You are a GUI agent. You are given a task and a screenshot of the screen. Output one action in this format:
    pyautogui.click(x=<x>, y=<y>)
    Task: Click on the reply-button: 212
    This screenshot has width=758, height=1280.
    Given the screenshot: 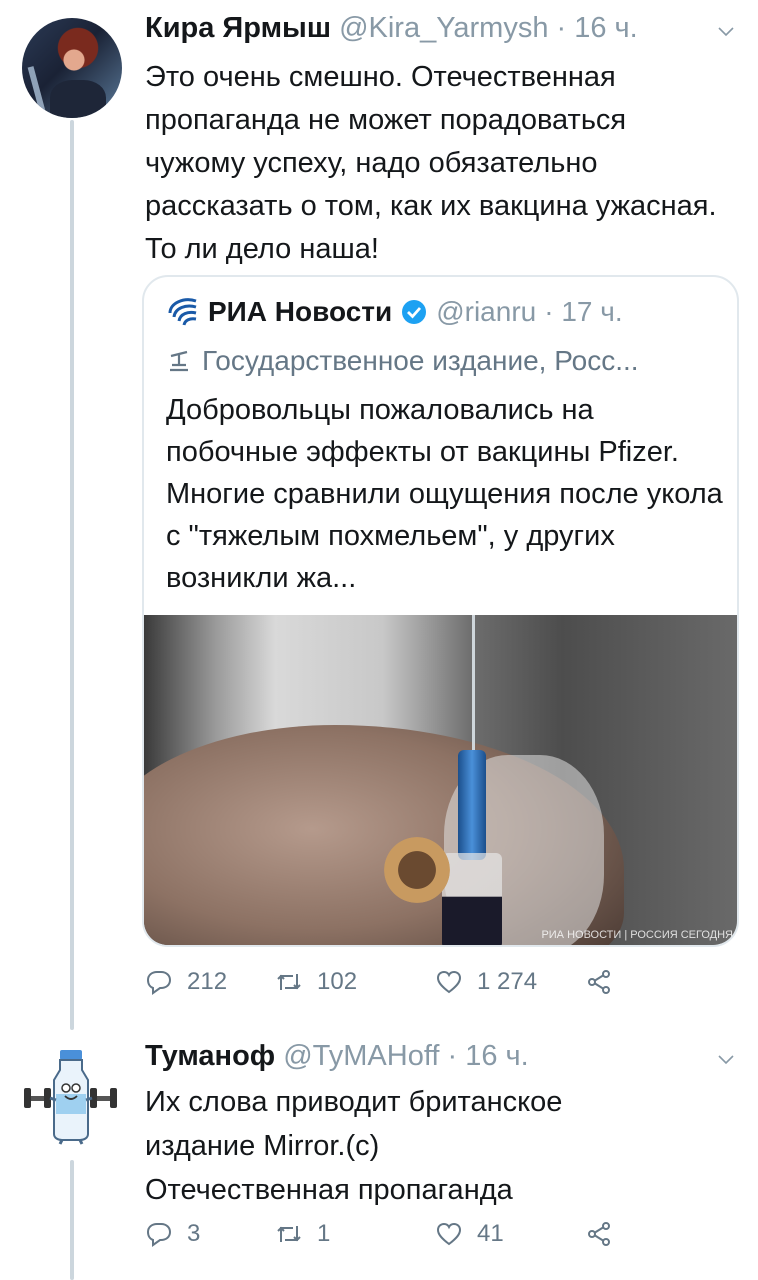 What is the action you would take?
    pyautogui.click(x=210, y=982)
    